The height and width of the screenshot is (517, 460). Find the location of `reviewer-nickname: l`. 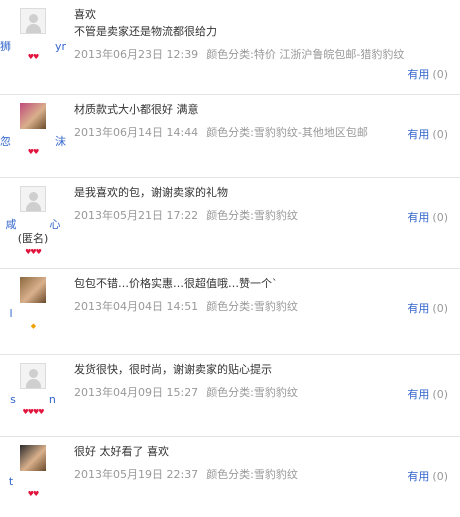

reviewer-nickname: l is located at coordinates (33, 313).